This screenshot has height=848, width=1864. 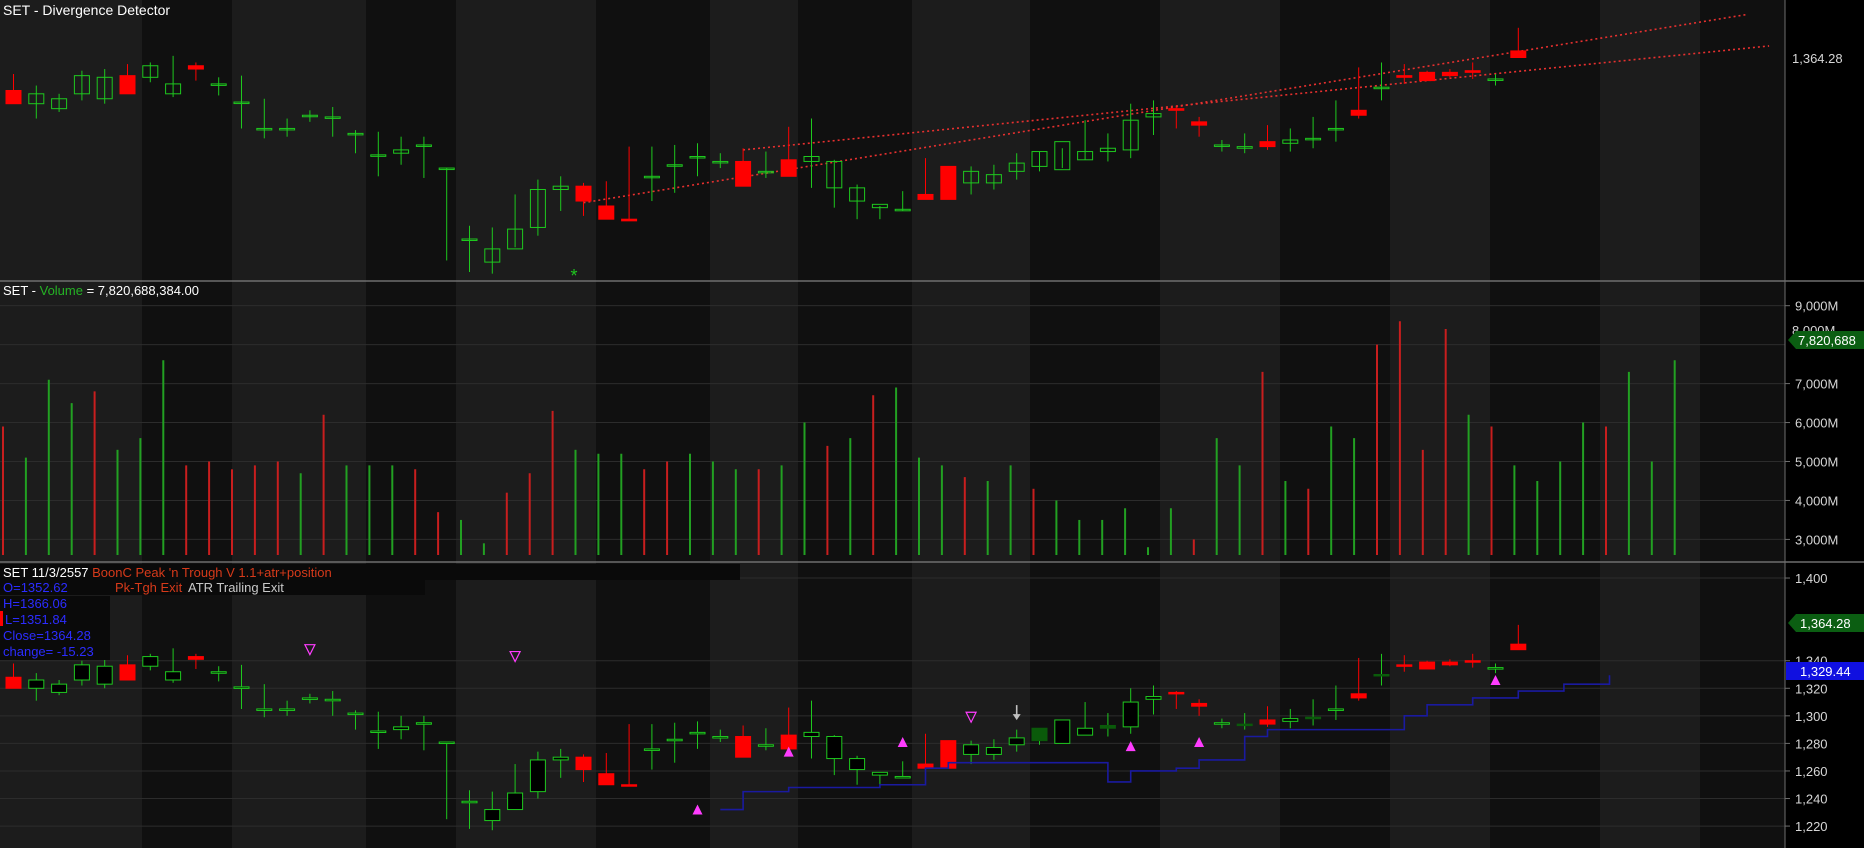 What do you see at coordinates (35, 587) in the screenshot?
I see `ohlc-open: O=1352.62` at bounding box center [35, 587].